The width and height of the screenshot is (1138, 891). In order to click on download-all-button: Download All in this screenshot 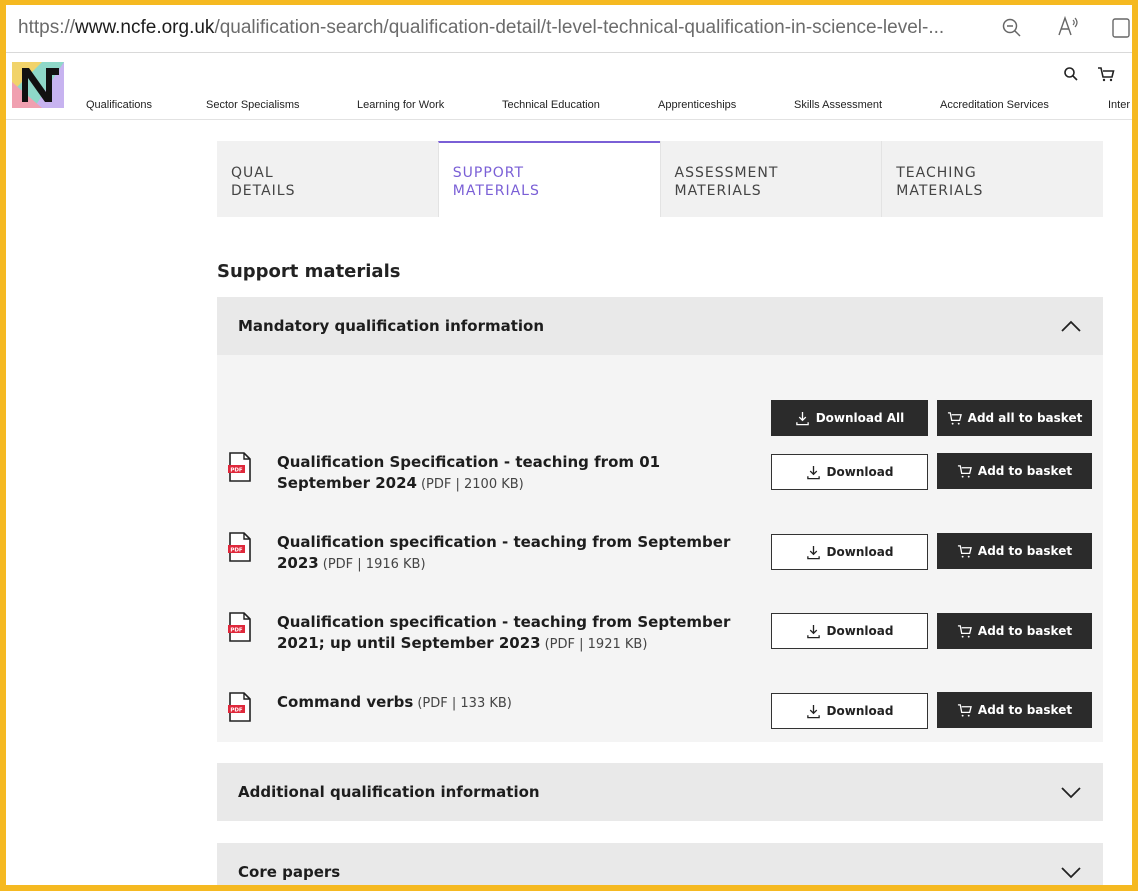, I will do `click(849, 418)`.